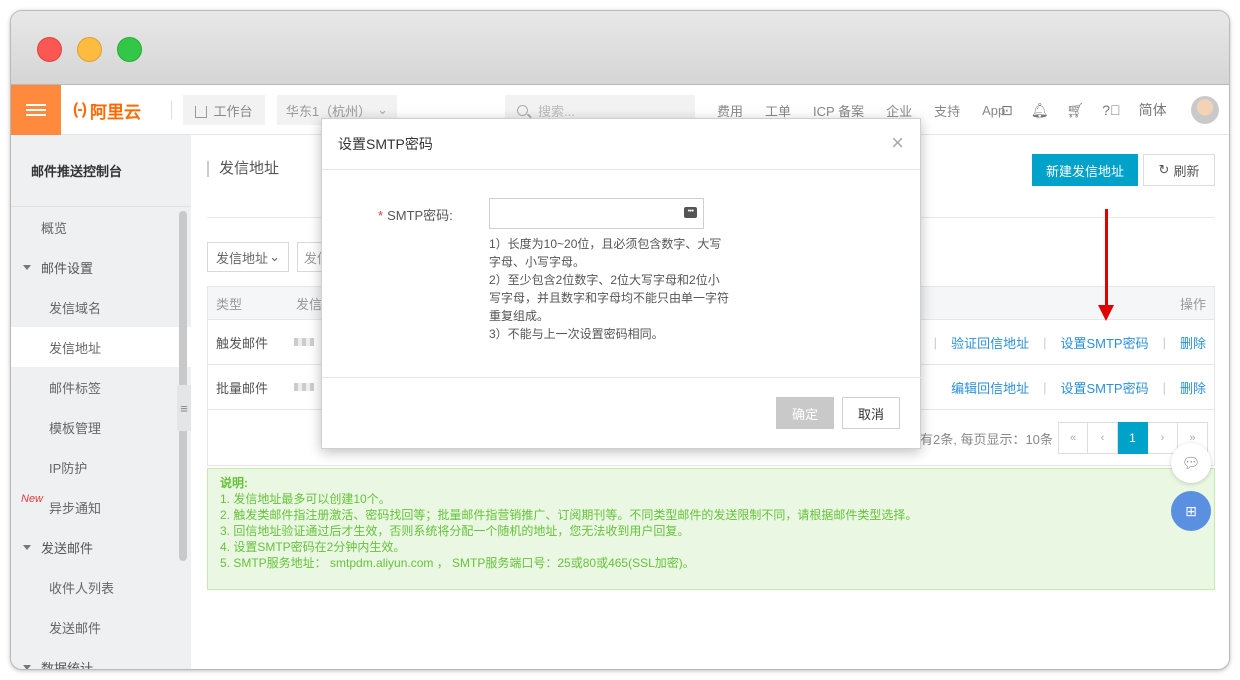 The image size is (1240, 680). What do you see at coordinates (101, 267) in the screenshot?
I see `sidebar-group-mail-settings: 邮件设置` at bounding box center [101, 267].